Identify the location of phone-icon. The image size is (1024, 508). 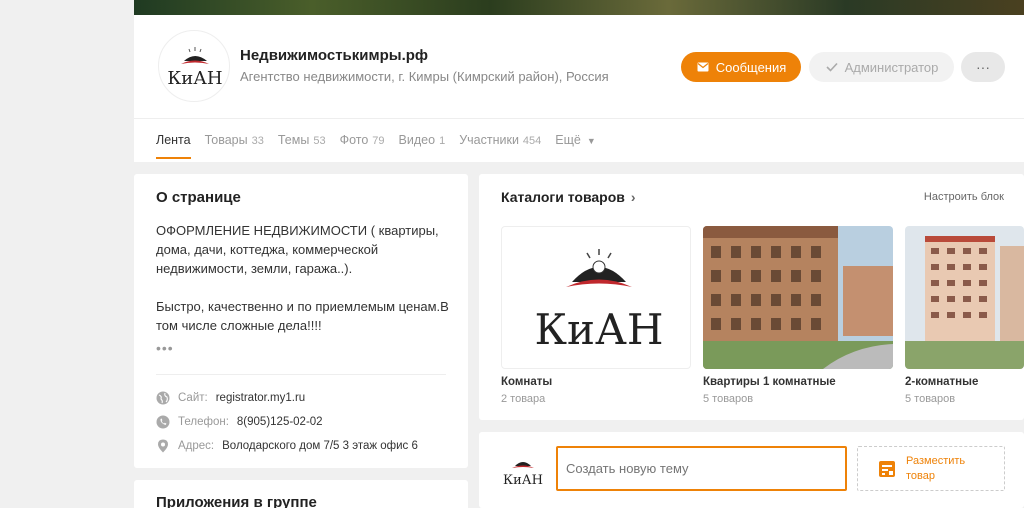
(163, 422).